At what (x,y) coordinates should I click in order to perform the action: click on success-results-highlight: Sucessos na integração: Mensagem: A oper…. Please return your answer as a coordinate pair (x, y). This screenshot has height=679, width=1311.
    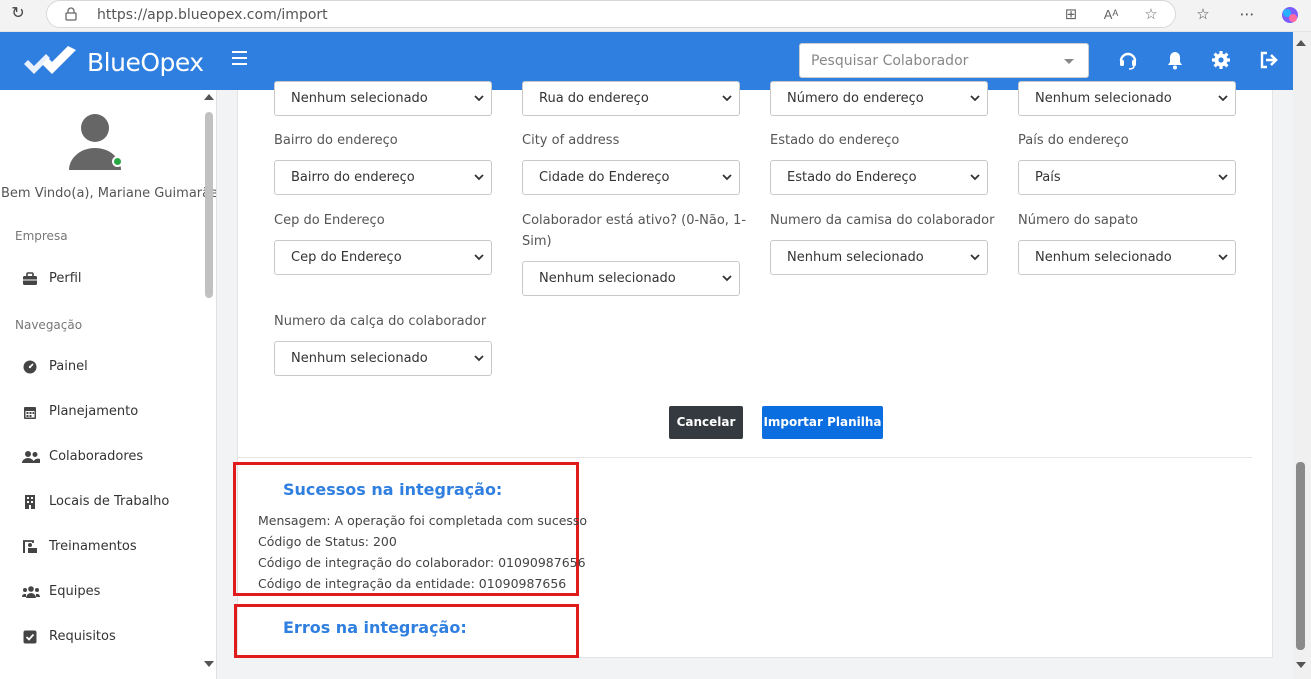
    Looking at the image, I should click on (410, 529).